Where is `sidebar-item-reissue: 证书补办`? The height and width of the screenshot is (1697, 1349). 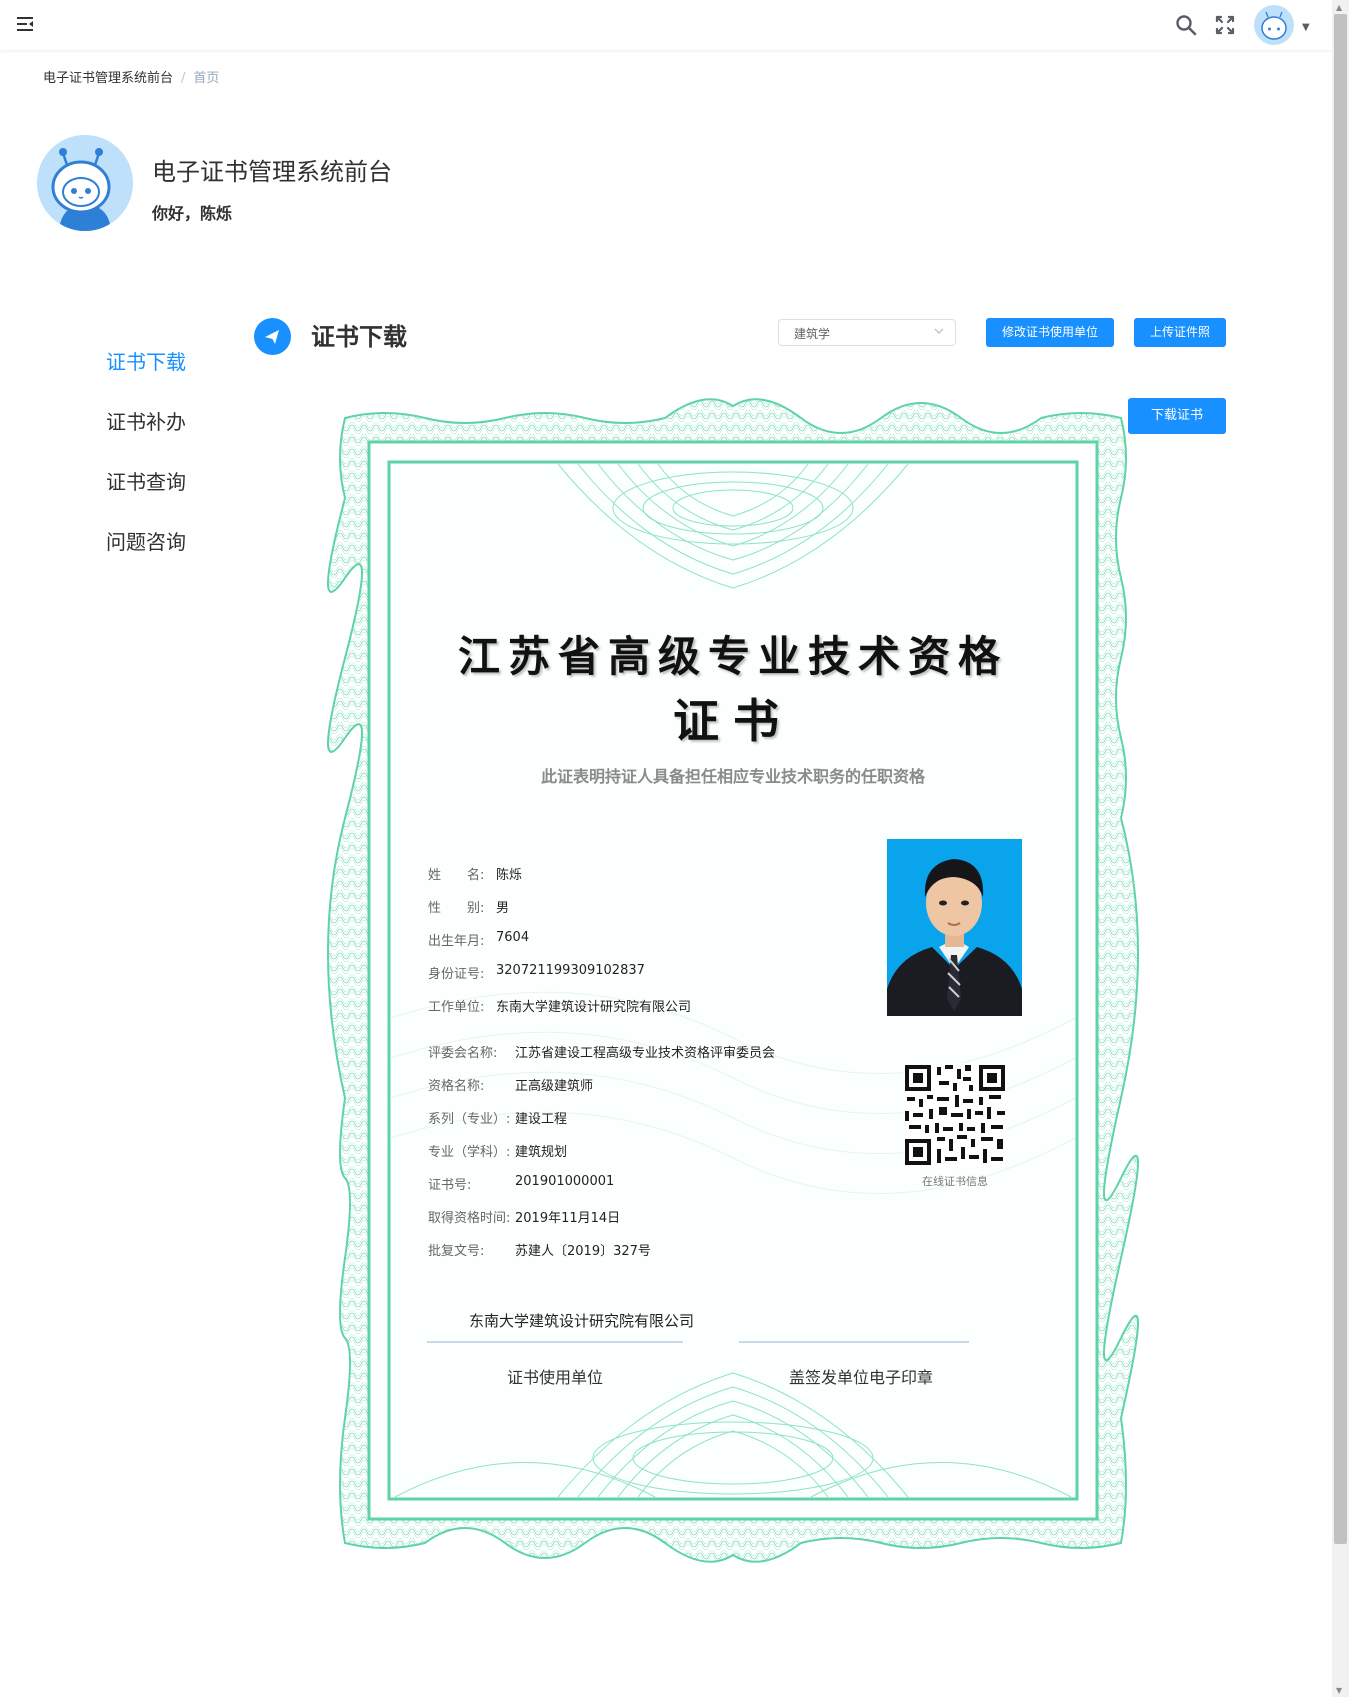 sidebar-item-reissue: 证书补办 is located at coordinates (146, 420).